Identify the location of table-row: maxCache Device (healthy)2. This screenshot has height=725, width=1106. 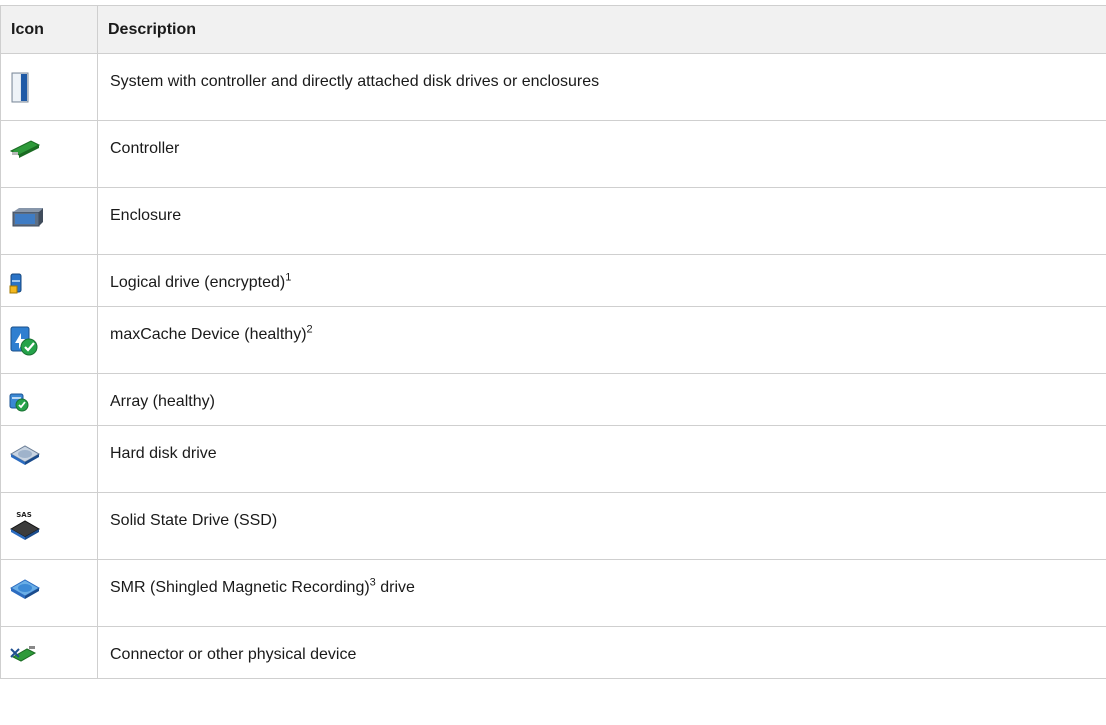
(553, 340).